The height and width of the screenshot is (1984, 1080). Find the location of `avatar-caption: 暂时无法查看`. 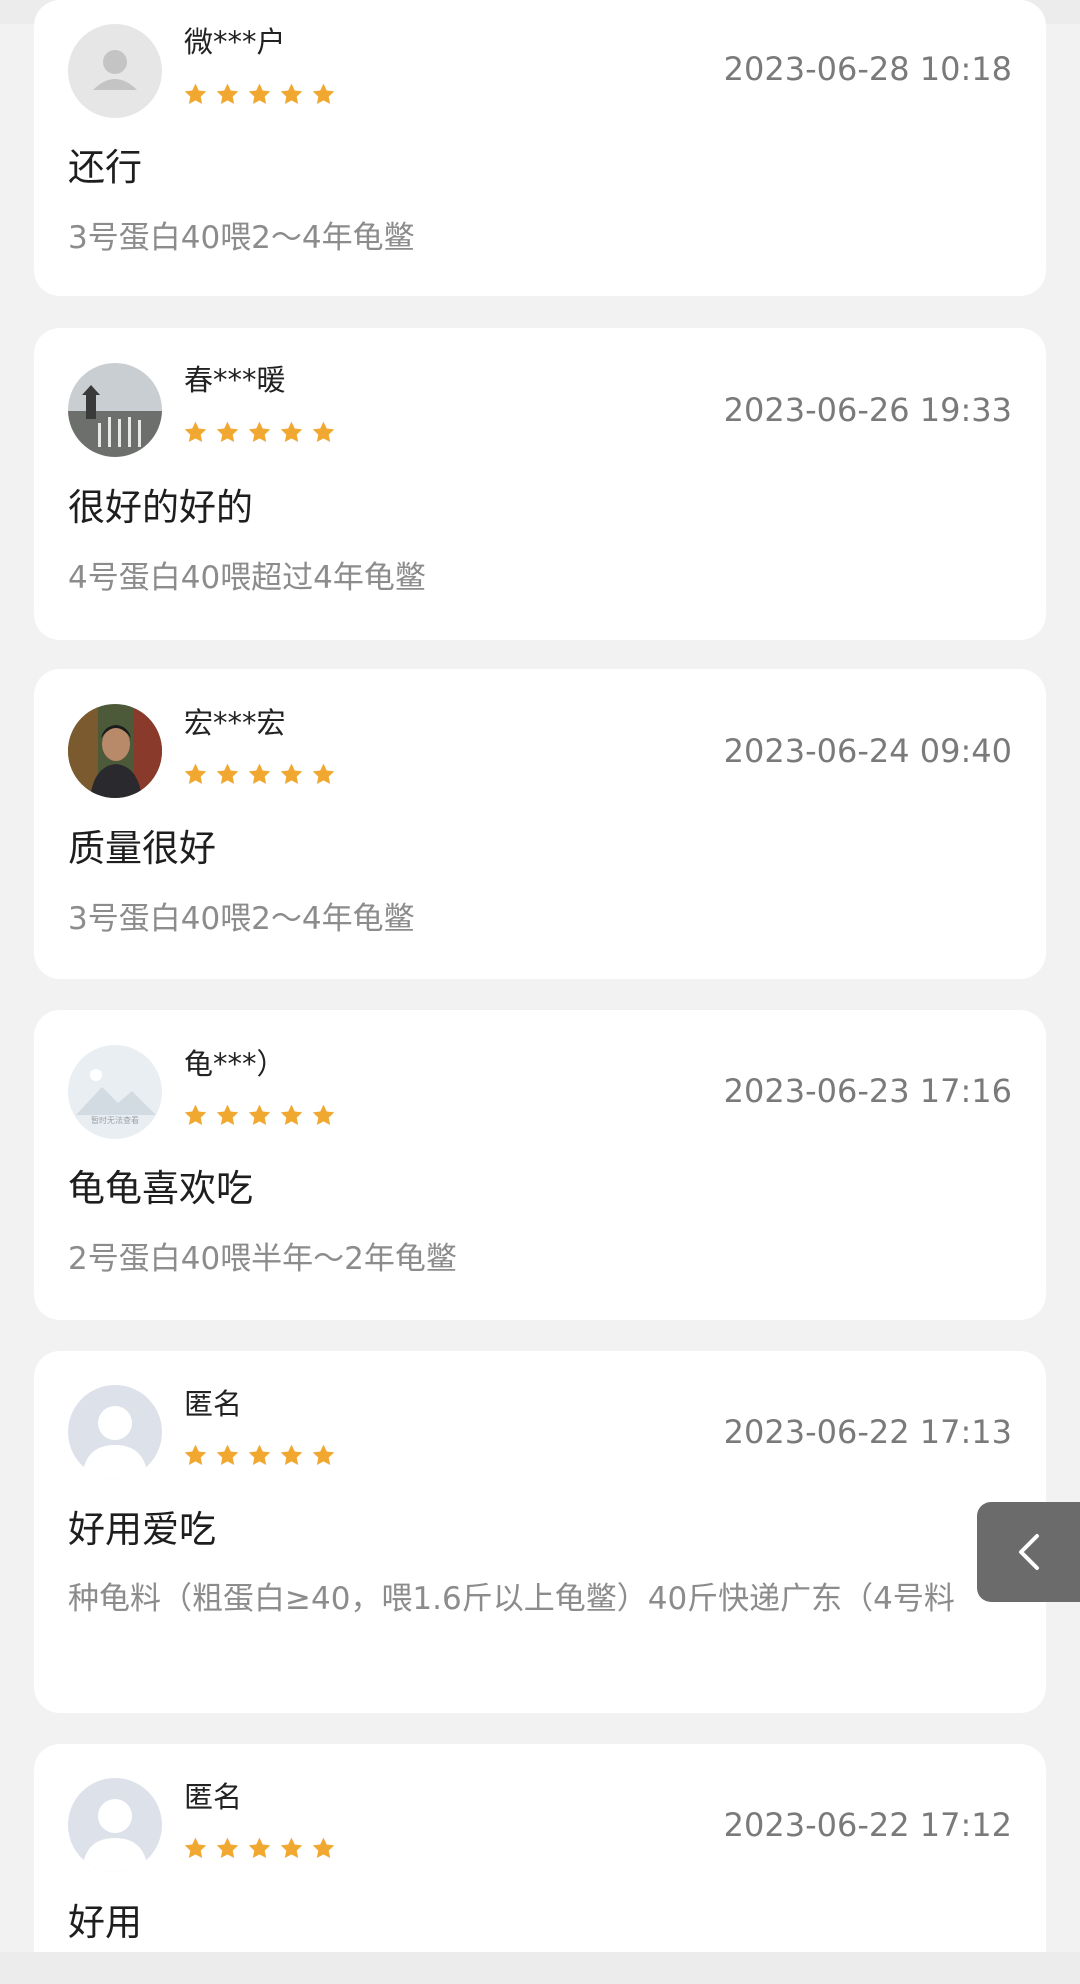

avatar-caption: 暂时无法查看 is located at coordinates (115, 1120).